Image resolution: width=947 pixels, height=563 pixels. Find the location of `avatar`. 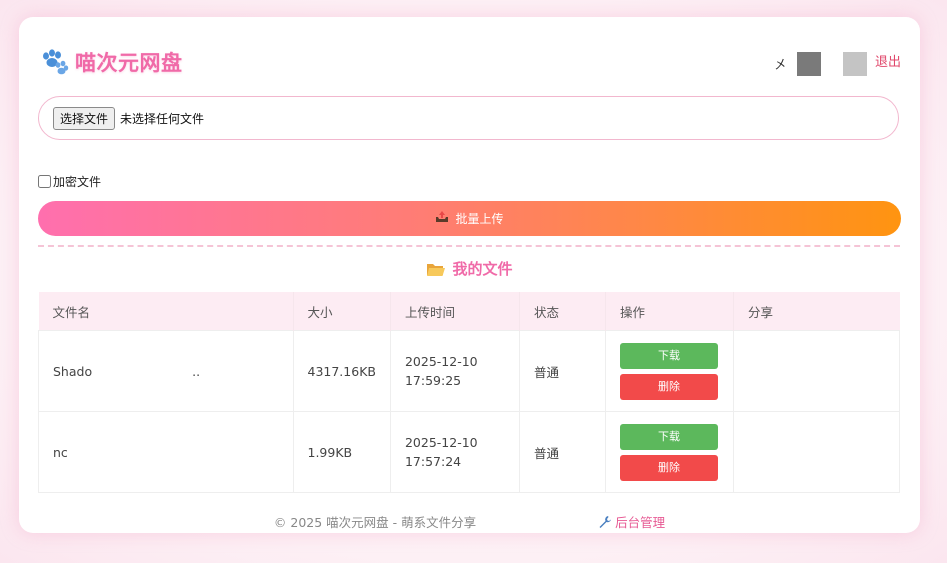

avatar is located at coordinates (808, 64).